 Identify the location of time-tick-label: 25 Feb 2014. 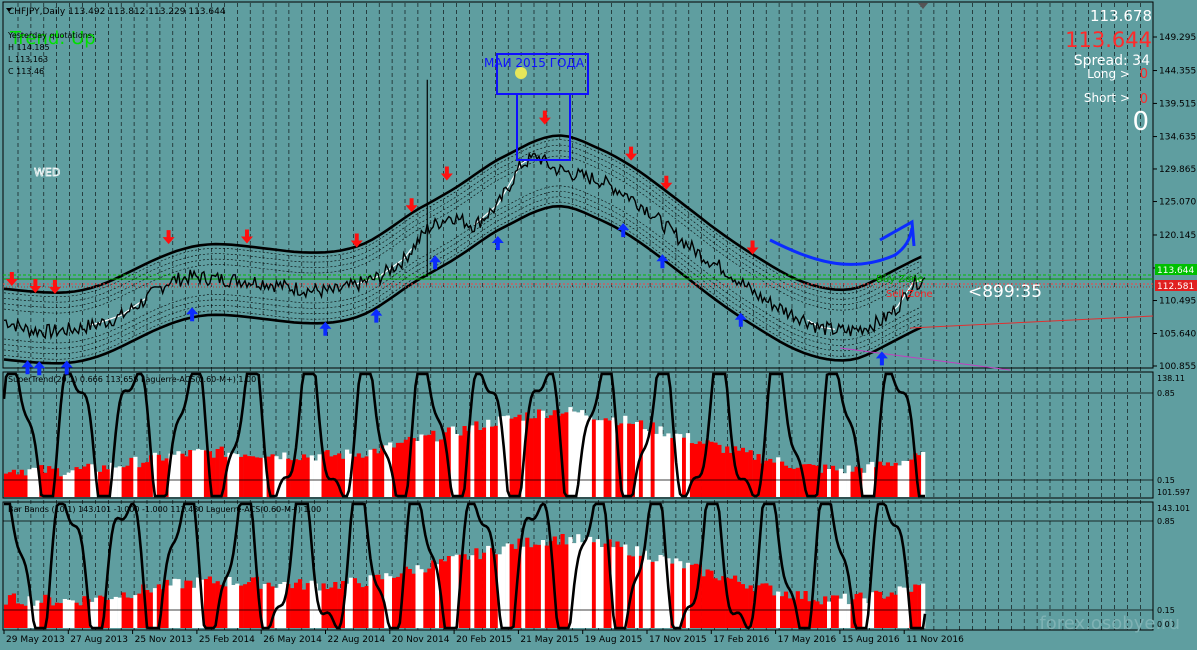
(227, 640).